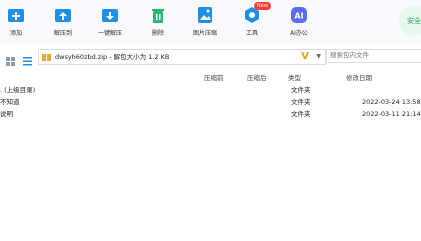 The height and width of the screenshot is (241, 421). Describe the element at coordinates (252, 19) in the screenshot. I see `tools-button: New 工具` at that location.